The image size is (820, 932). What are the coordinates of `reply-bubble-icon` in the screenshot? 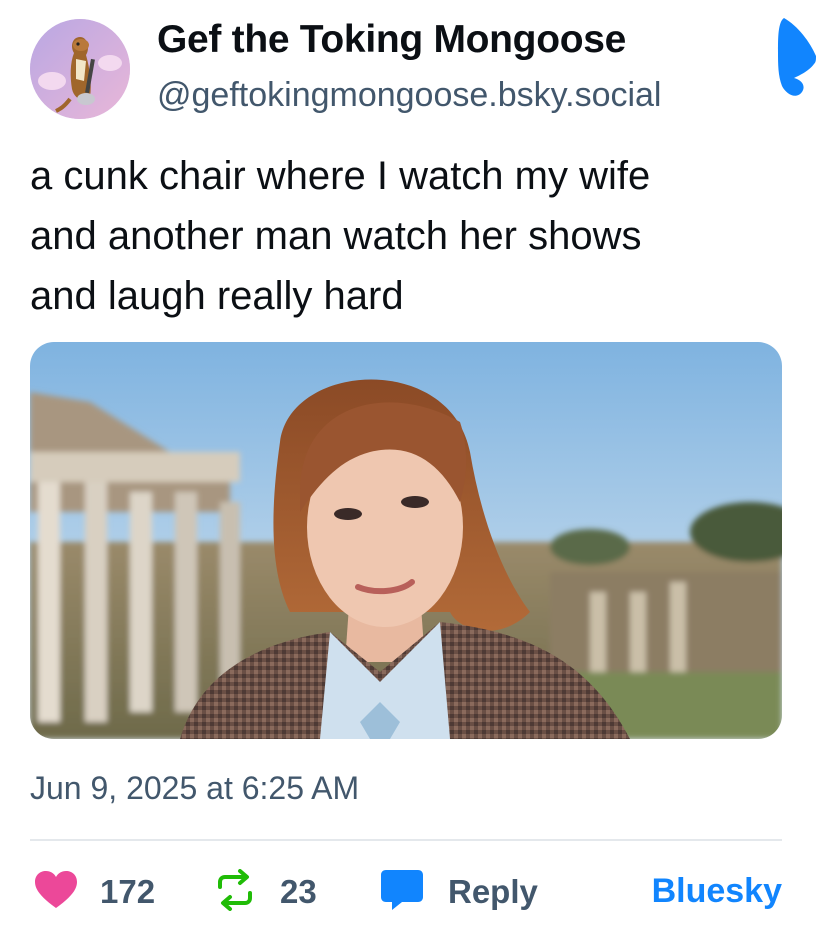 It's located at (402, 892).